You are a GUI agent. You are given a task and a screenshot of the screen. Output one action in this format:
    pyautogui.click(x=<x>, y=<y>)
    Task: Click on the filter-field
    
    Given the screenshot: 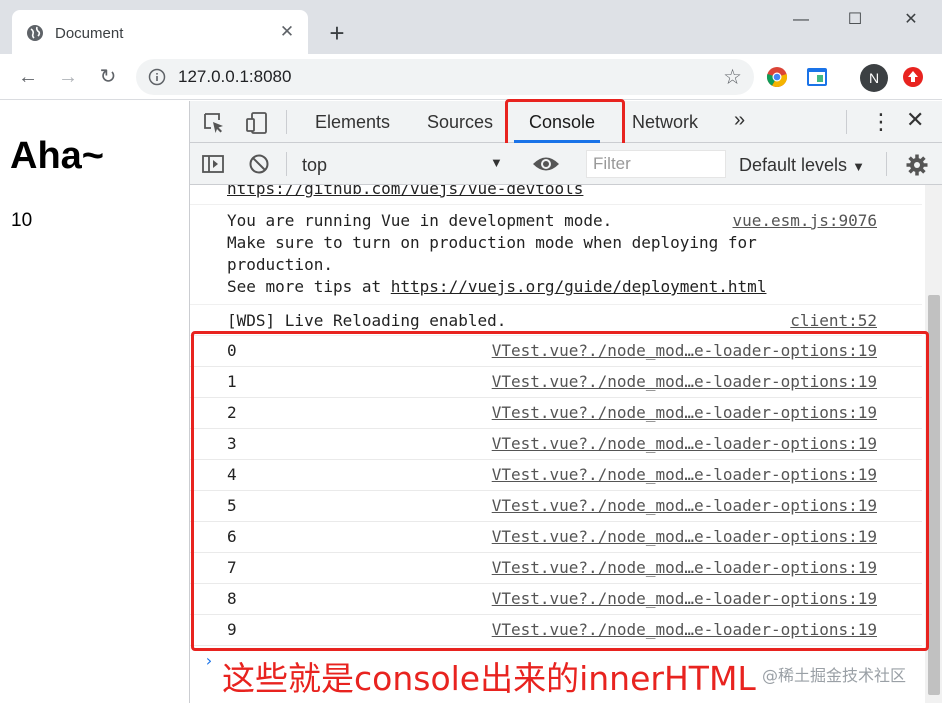 What is the action you would take?
    pyautogui.click(x=656, y=164)
    